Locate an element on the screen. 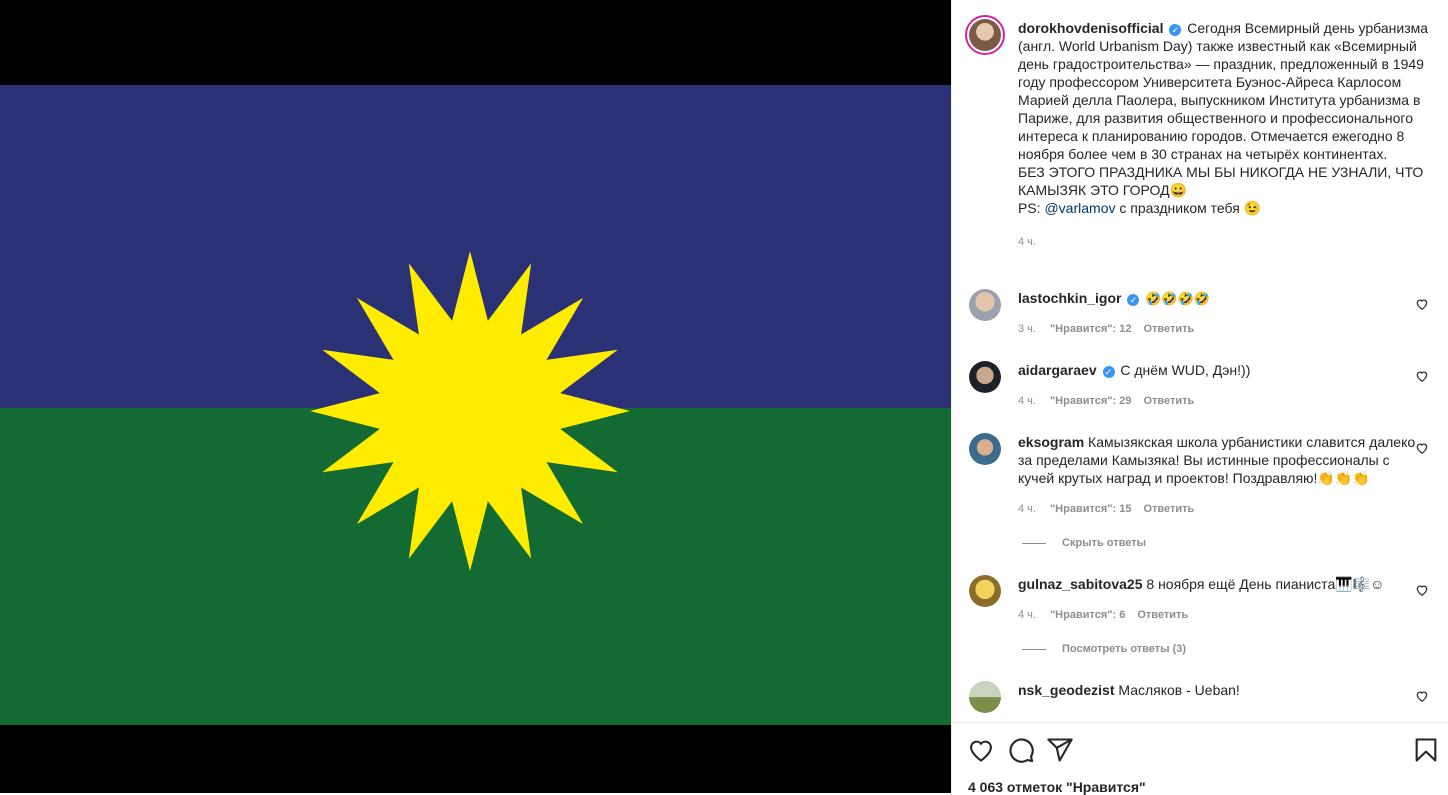 This screenshot has width=1448, height=795. view-replies-label: Посмотреть ответы (3) is located at coordinates (1124, 649).